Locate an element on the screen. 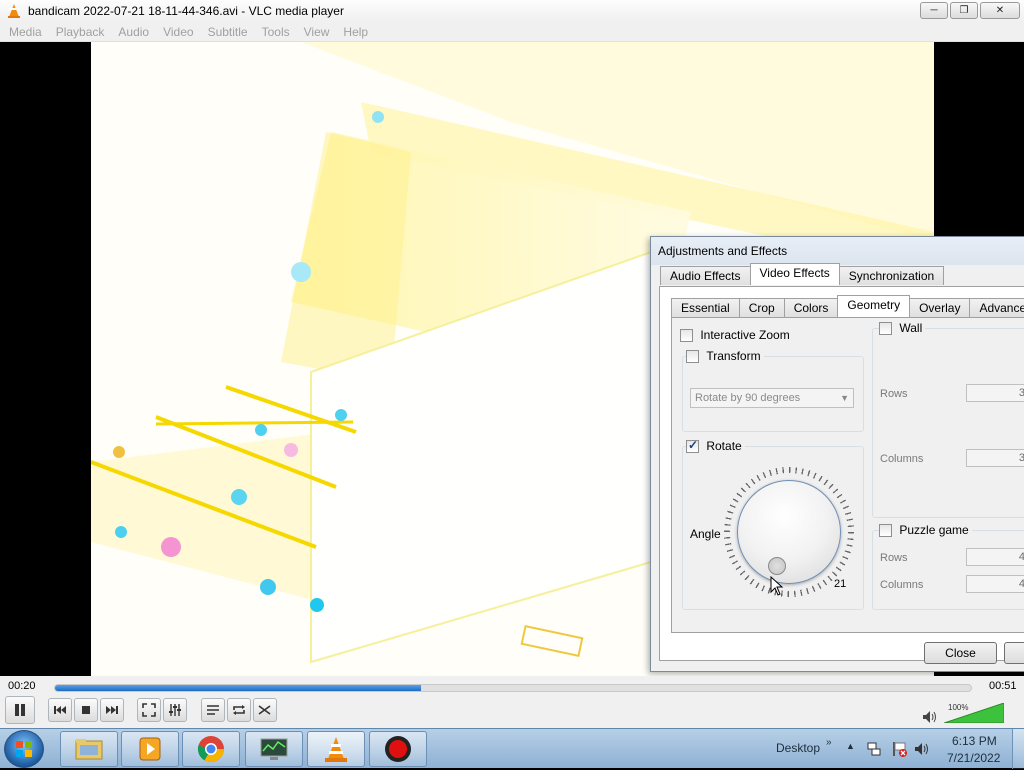 This screenshot has height=770, width=1024. clock-date: 7/21/2022 is located at coordinates (973, 758).